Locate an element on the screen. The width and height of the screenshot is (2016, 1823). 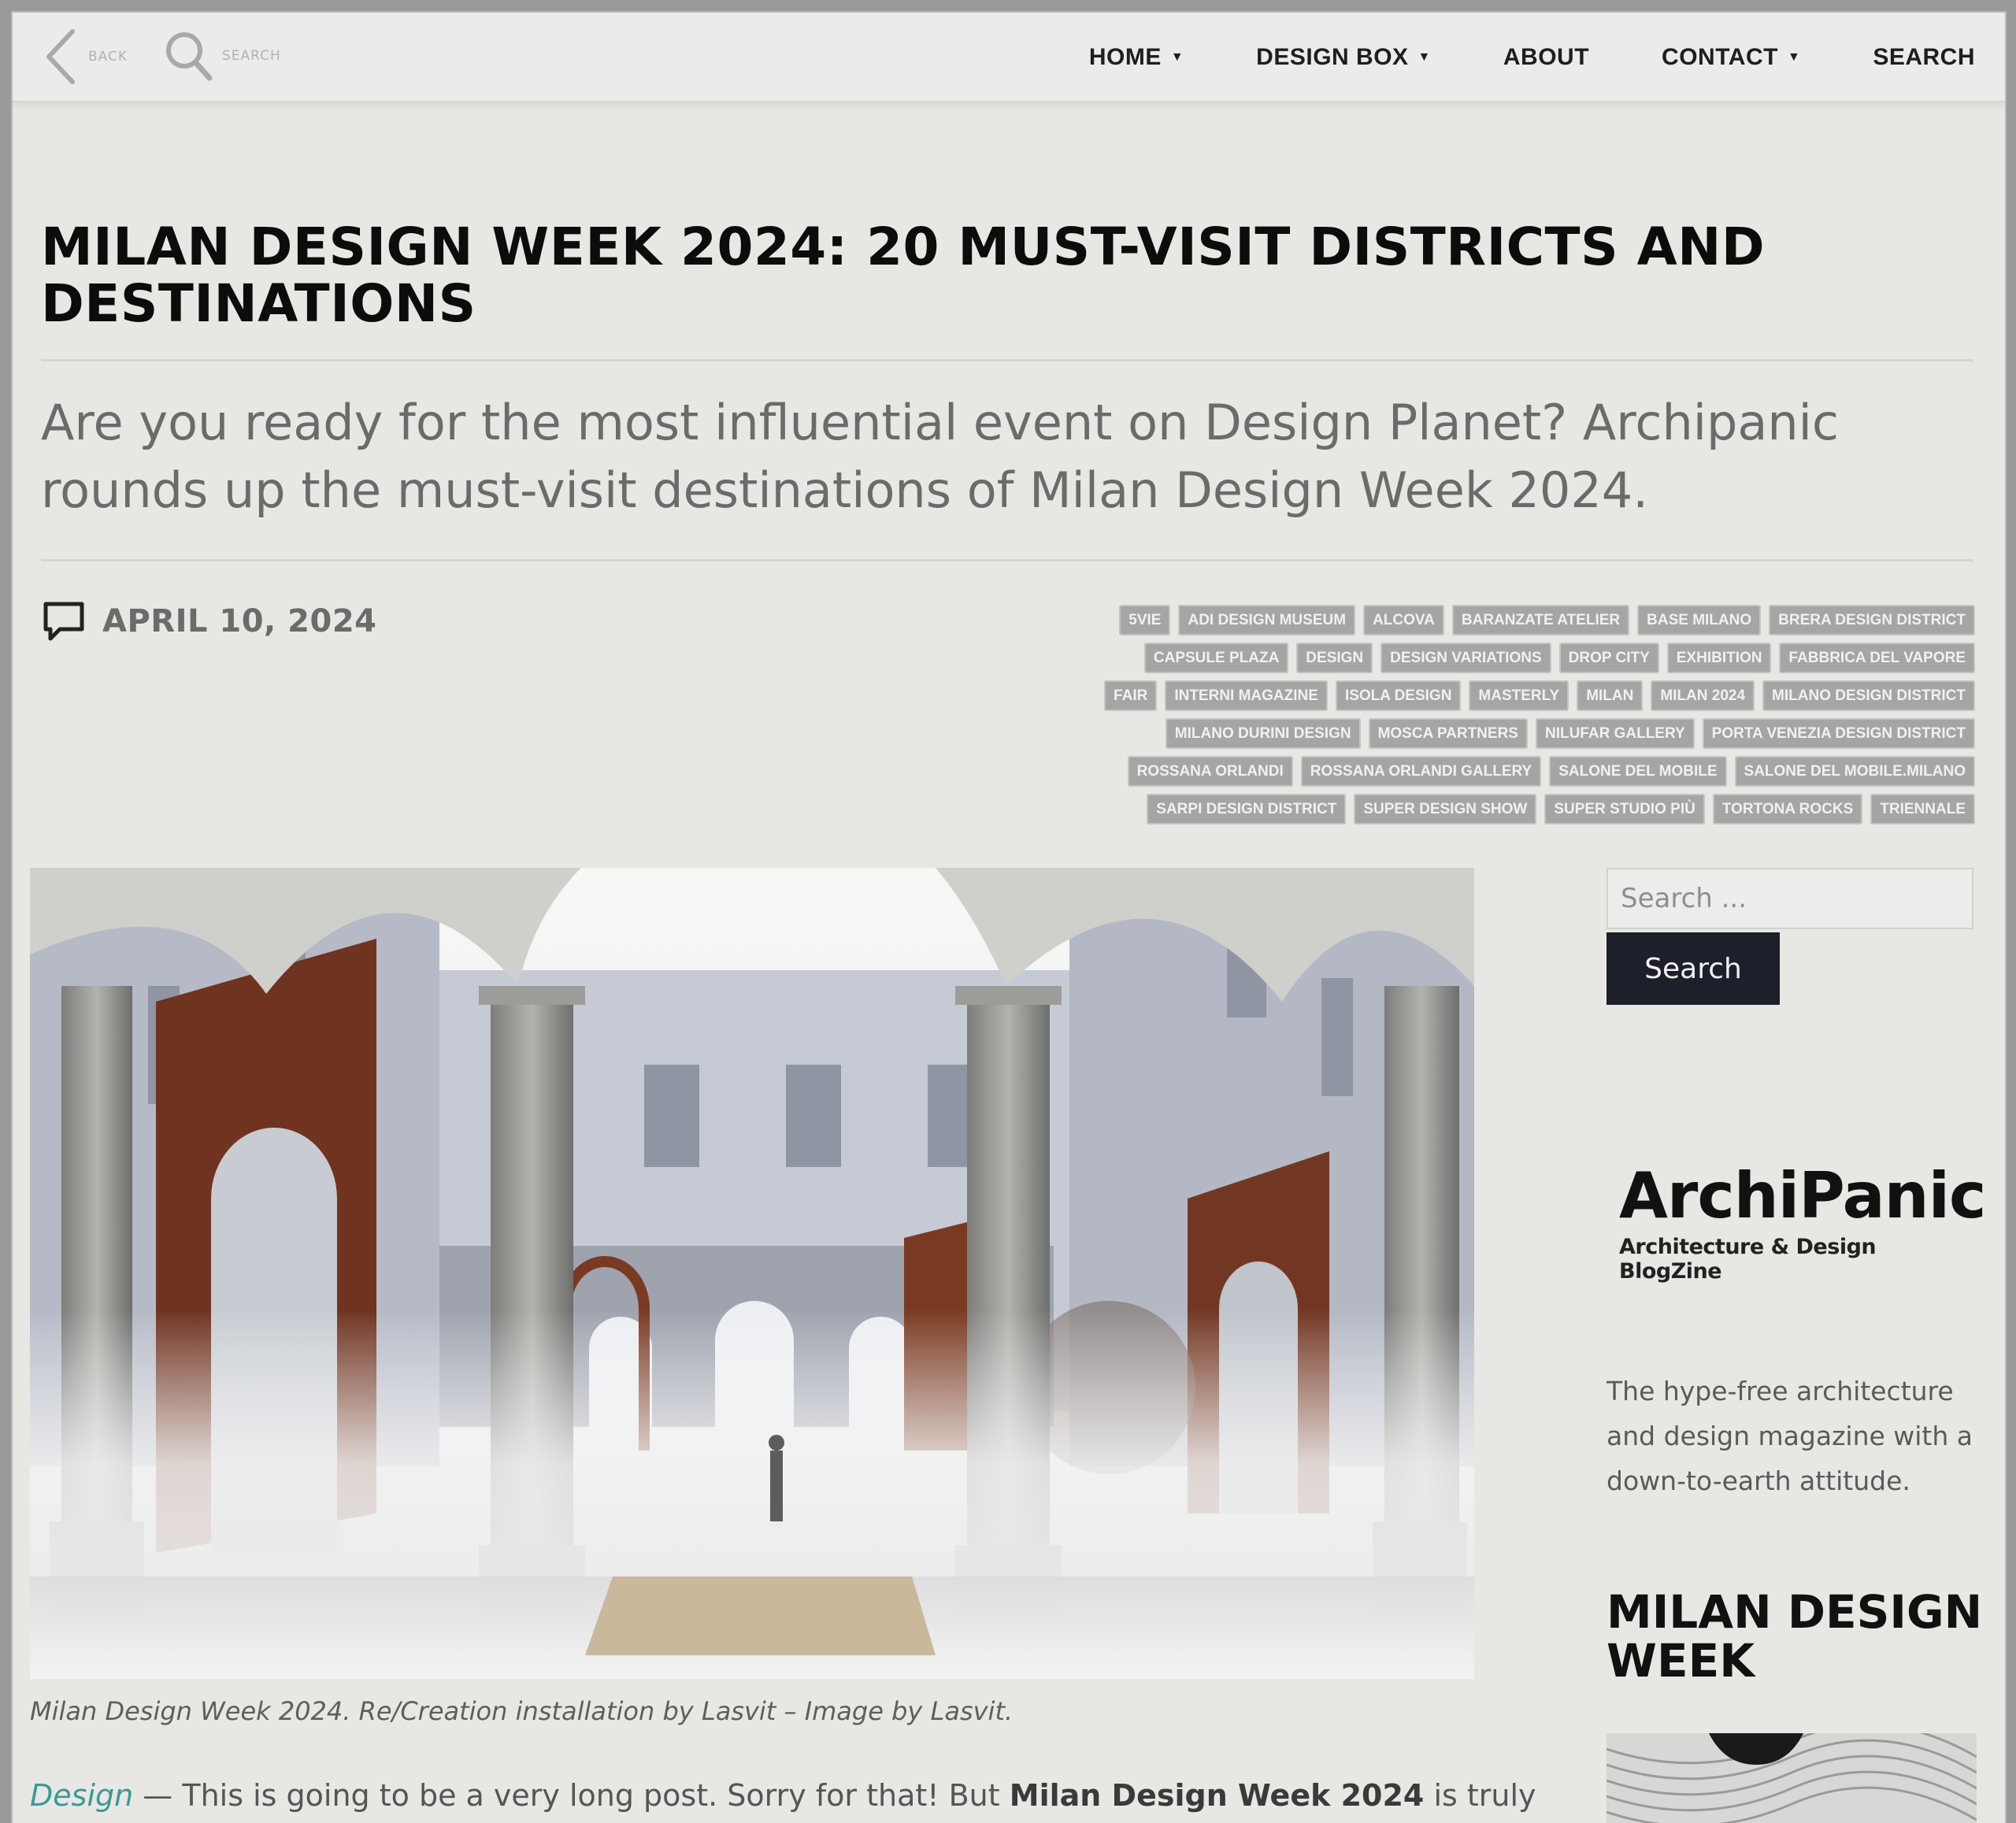
comment-icon is located at coordinates (64, 621).